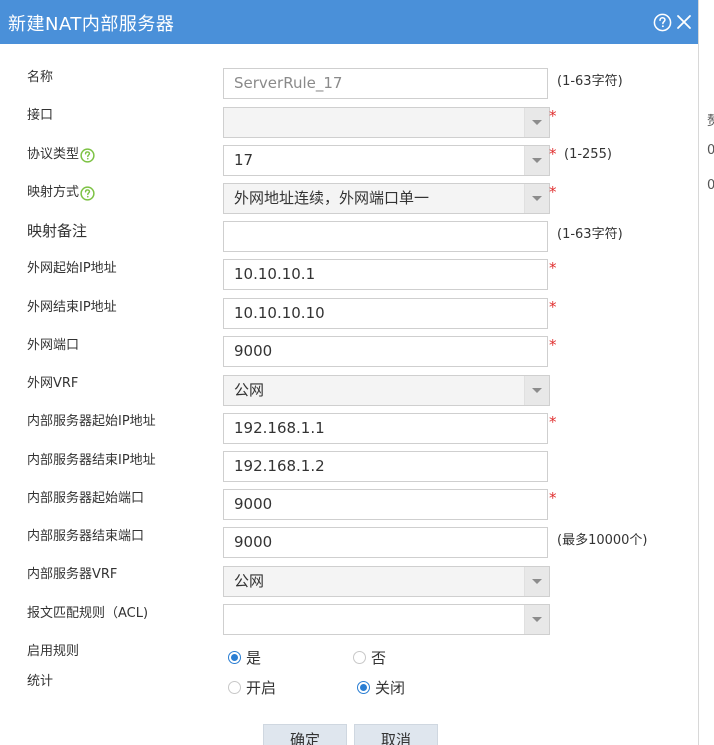  What do you see at coordinates (385, 236) in the screenshot?
I see `mapping-note-input` at bounding box center [385, 236].